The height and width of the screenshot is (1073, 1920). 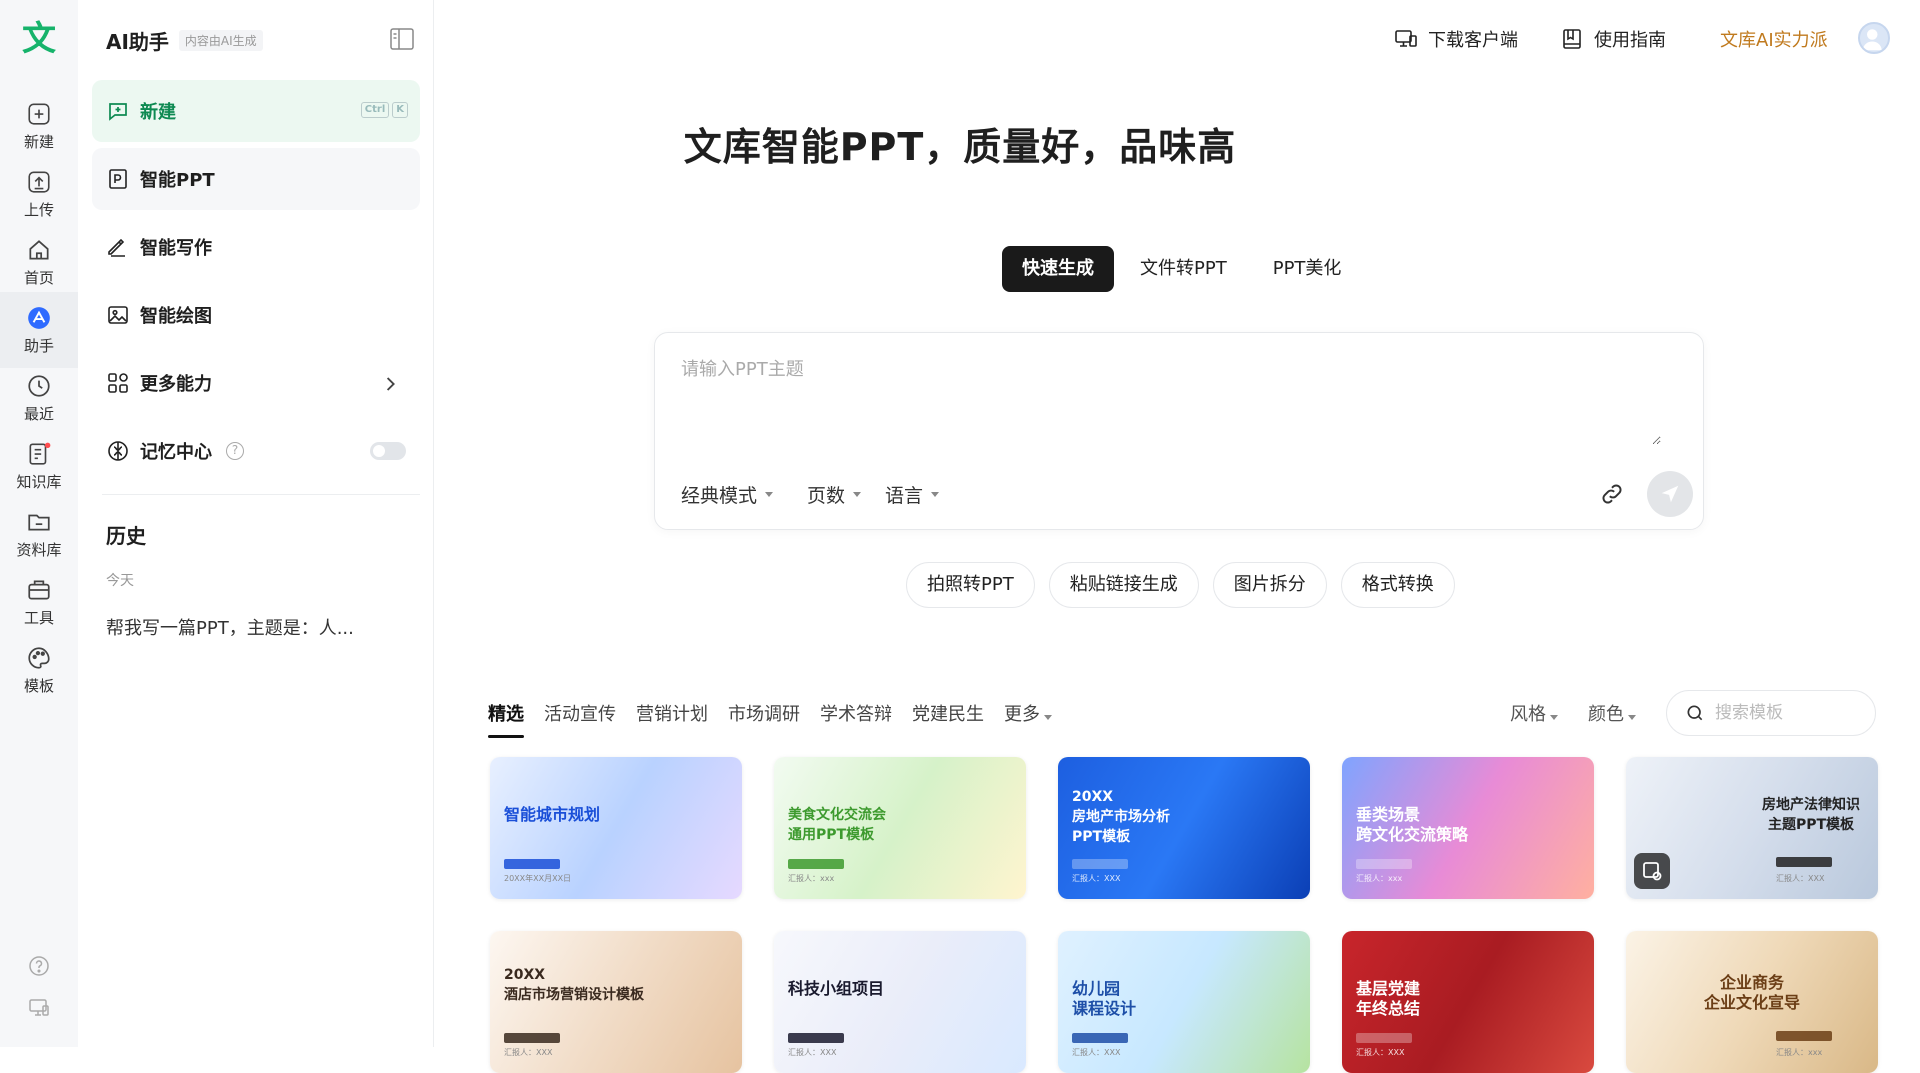 I want to click on template-card: 智能城市规划 20XX年XX月XX日, so click(x=616, y=828).